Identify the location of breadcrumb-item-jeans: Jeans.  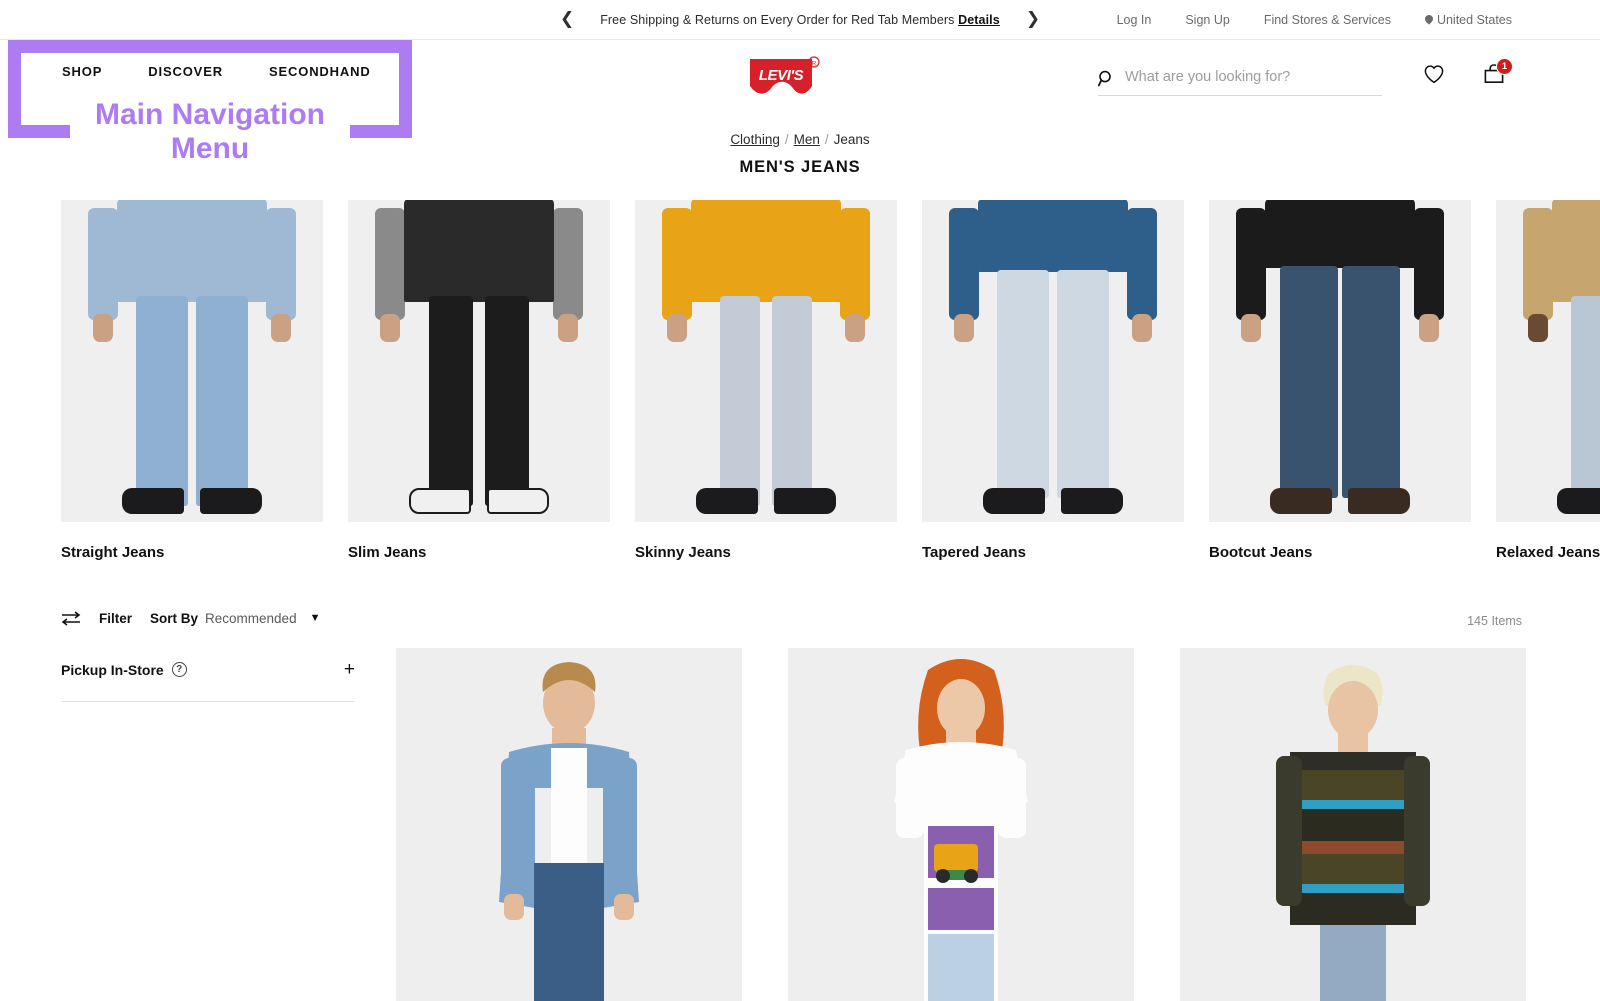
(851, 139).